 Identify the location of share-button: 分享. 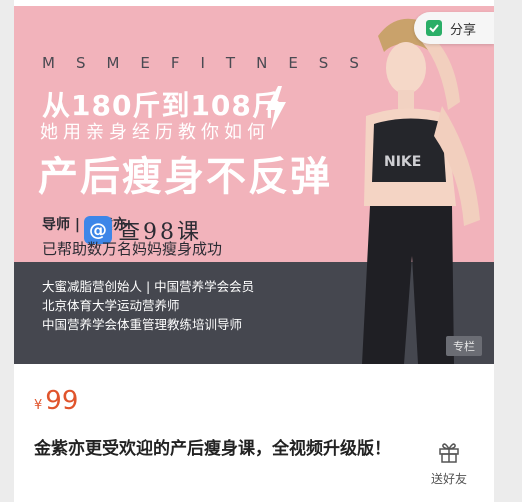
(454, 28).